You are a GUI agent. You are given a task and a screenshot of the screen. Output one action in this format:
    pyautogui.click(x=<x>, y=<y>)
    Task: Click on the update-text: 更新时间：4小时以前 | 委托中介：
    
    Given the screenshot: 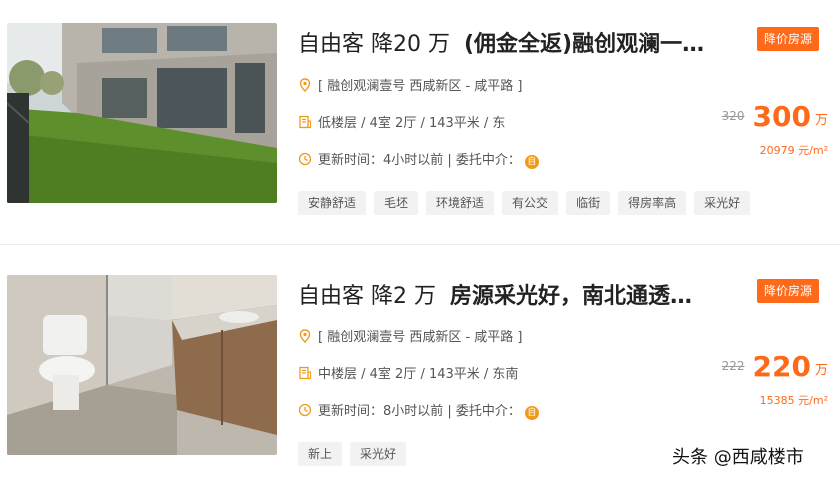 What is the action you would take?
    pyautogui.click(x=419, y=160)
    